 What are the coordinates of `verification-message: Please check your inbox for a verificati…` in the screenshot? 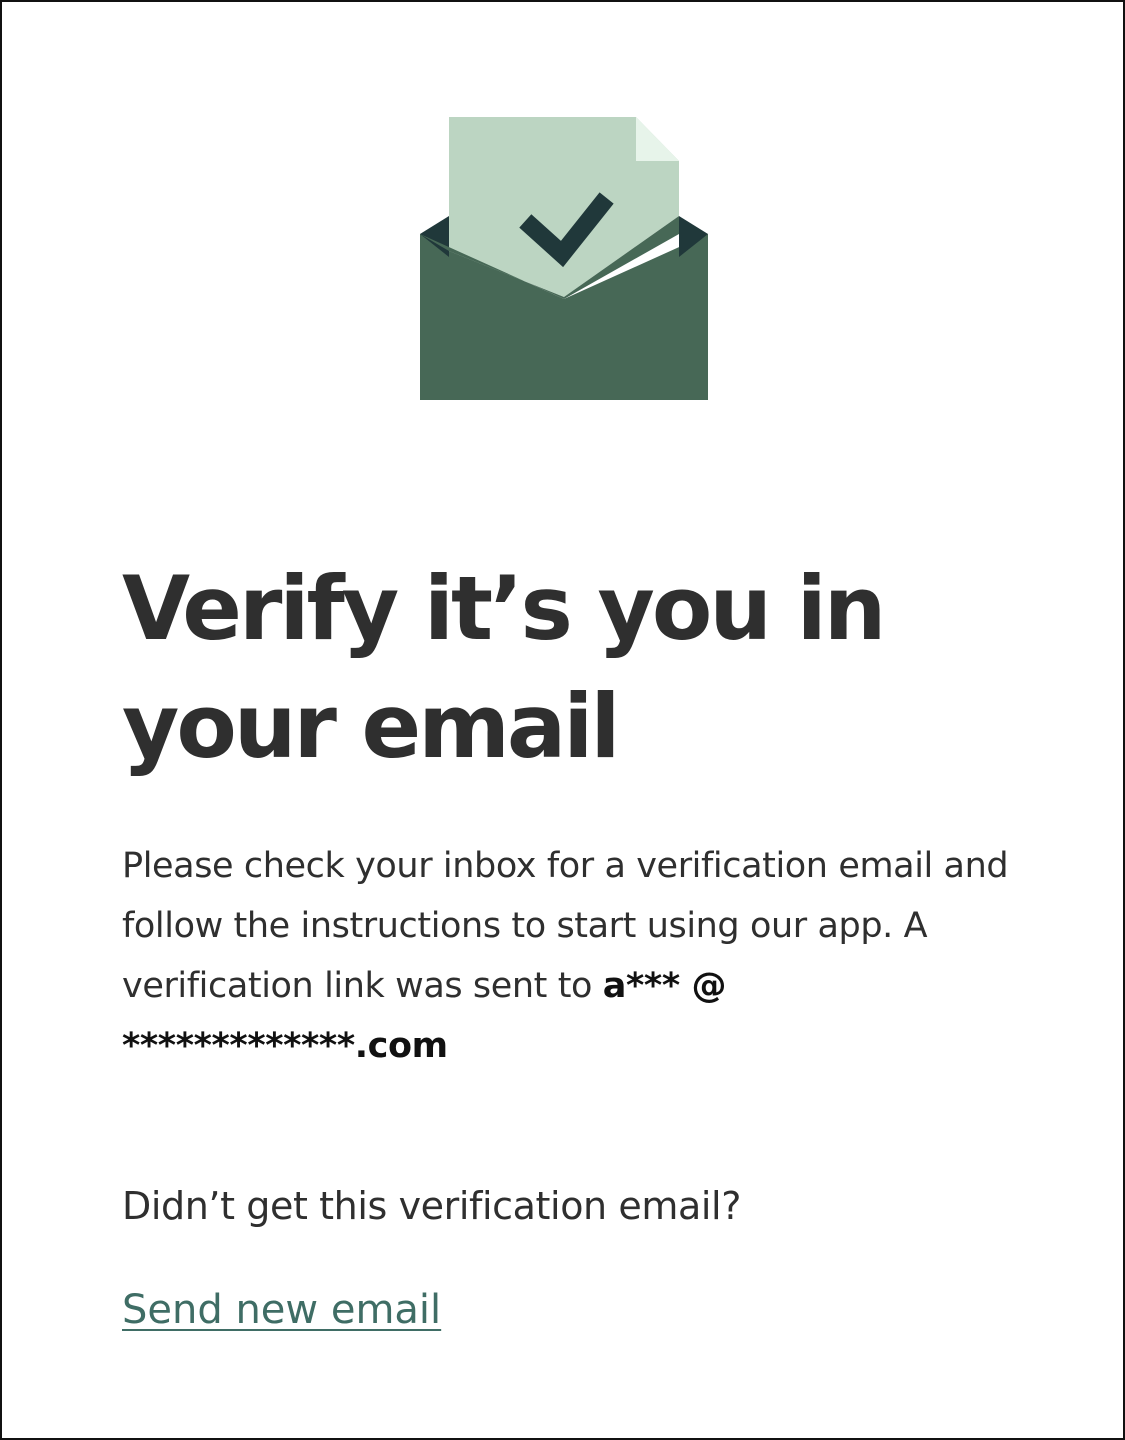 It's located at (572, 956).